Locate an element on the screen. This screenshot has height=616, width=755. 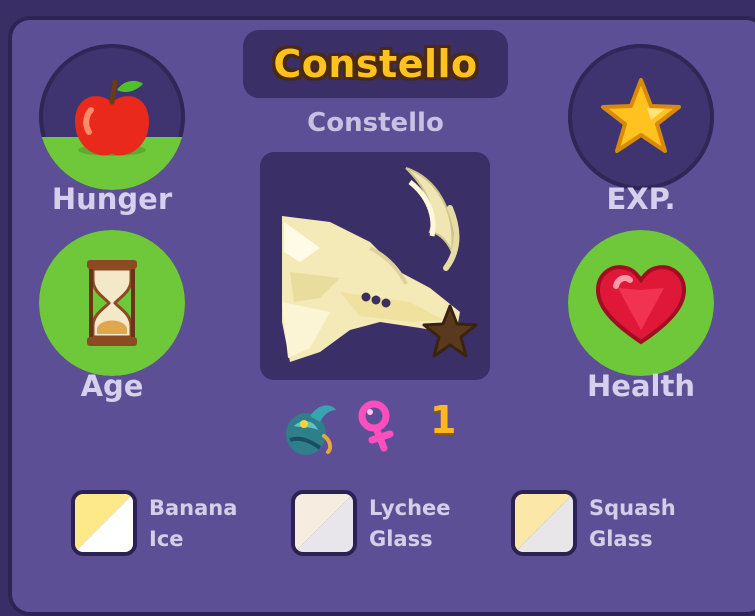
exp-meter is located at coordinates (641, 117).